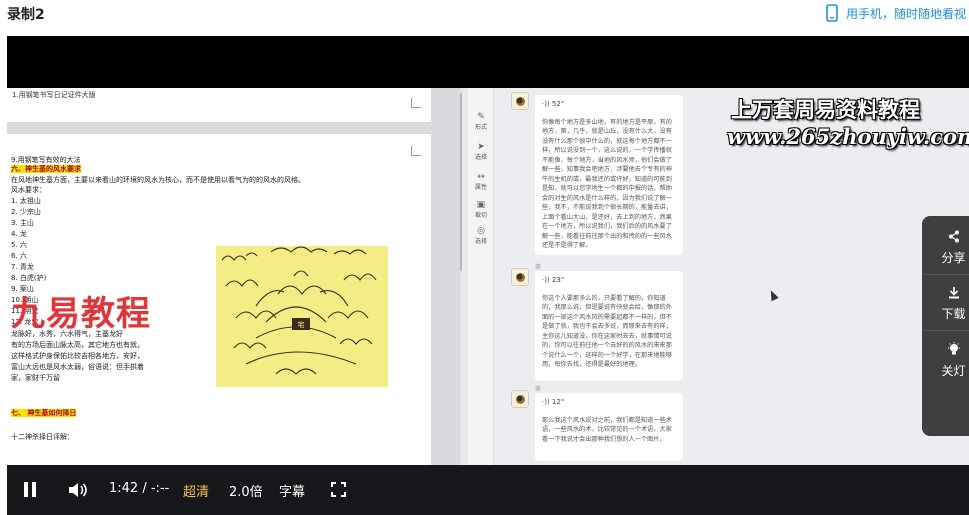 This screenshot has height=515, width=969. I want to click on doc-line: 十二神杀择日评解：, so click(42, 437).